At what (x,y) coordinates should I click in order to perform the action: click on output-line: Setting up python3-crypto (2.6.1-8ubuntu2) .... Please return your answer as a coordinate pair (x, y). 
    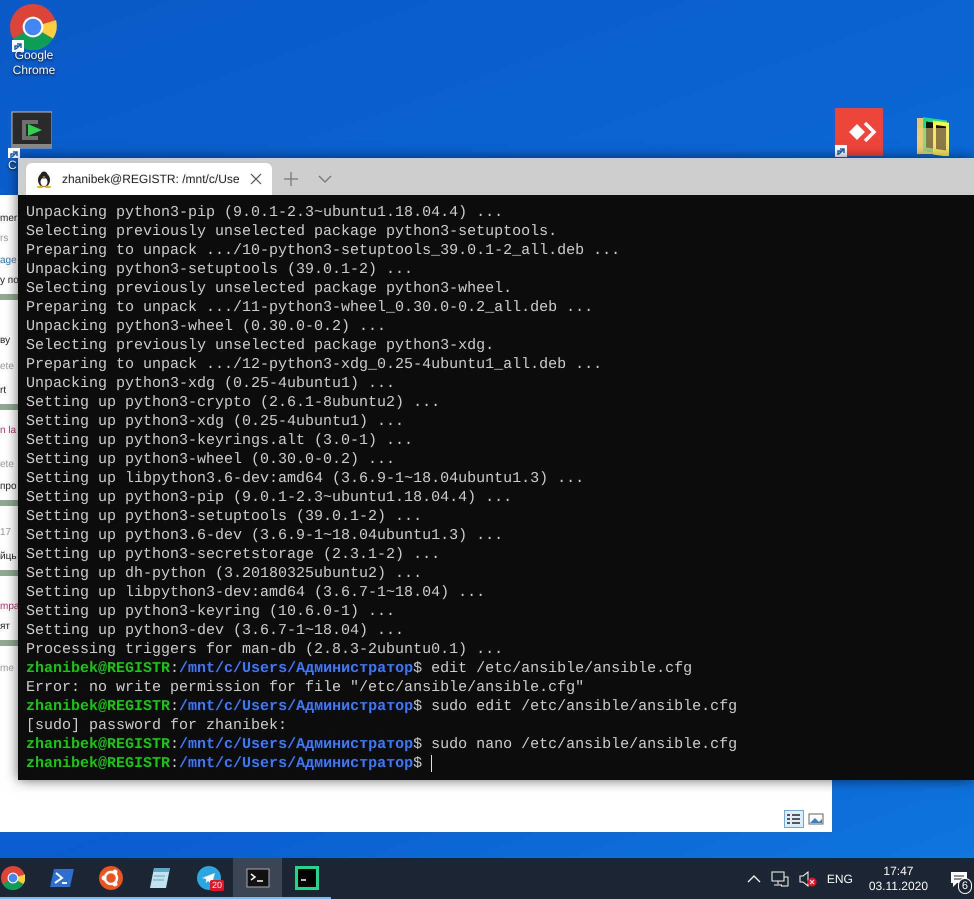
    Looking at the image, I should click on (233, 402).